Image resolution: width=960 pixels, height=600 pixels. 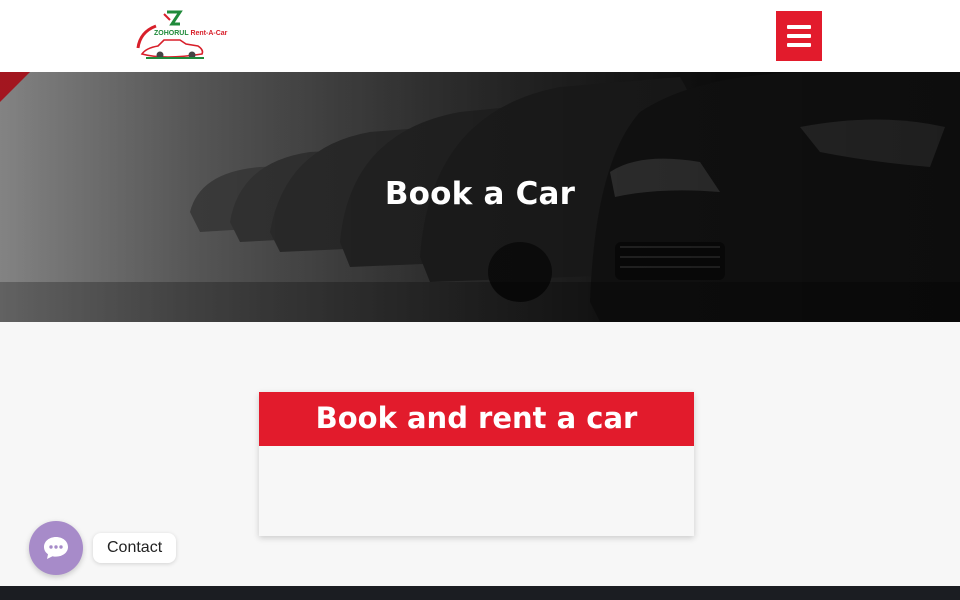 What do you see at coordinates (476, 464) in the screenshot?
I see `booking-card: Book and rent a car` at bounding box center [476, 464].